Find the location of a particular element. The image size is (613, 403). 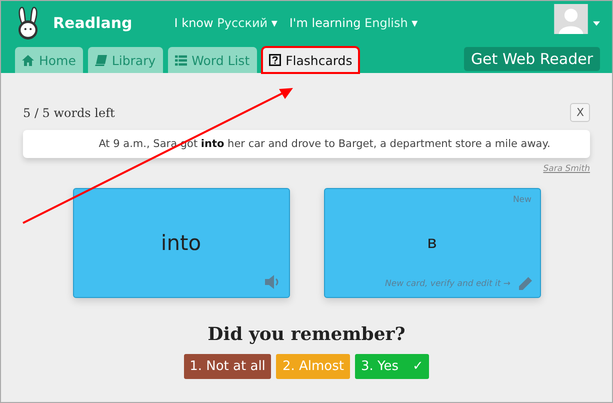

question-heading: Did you remember? is located at coordinates (306, 334).